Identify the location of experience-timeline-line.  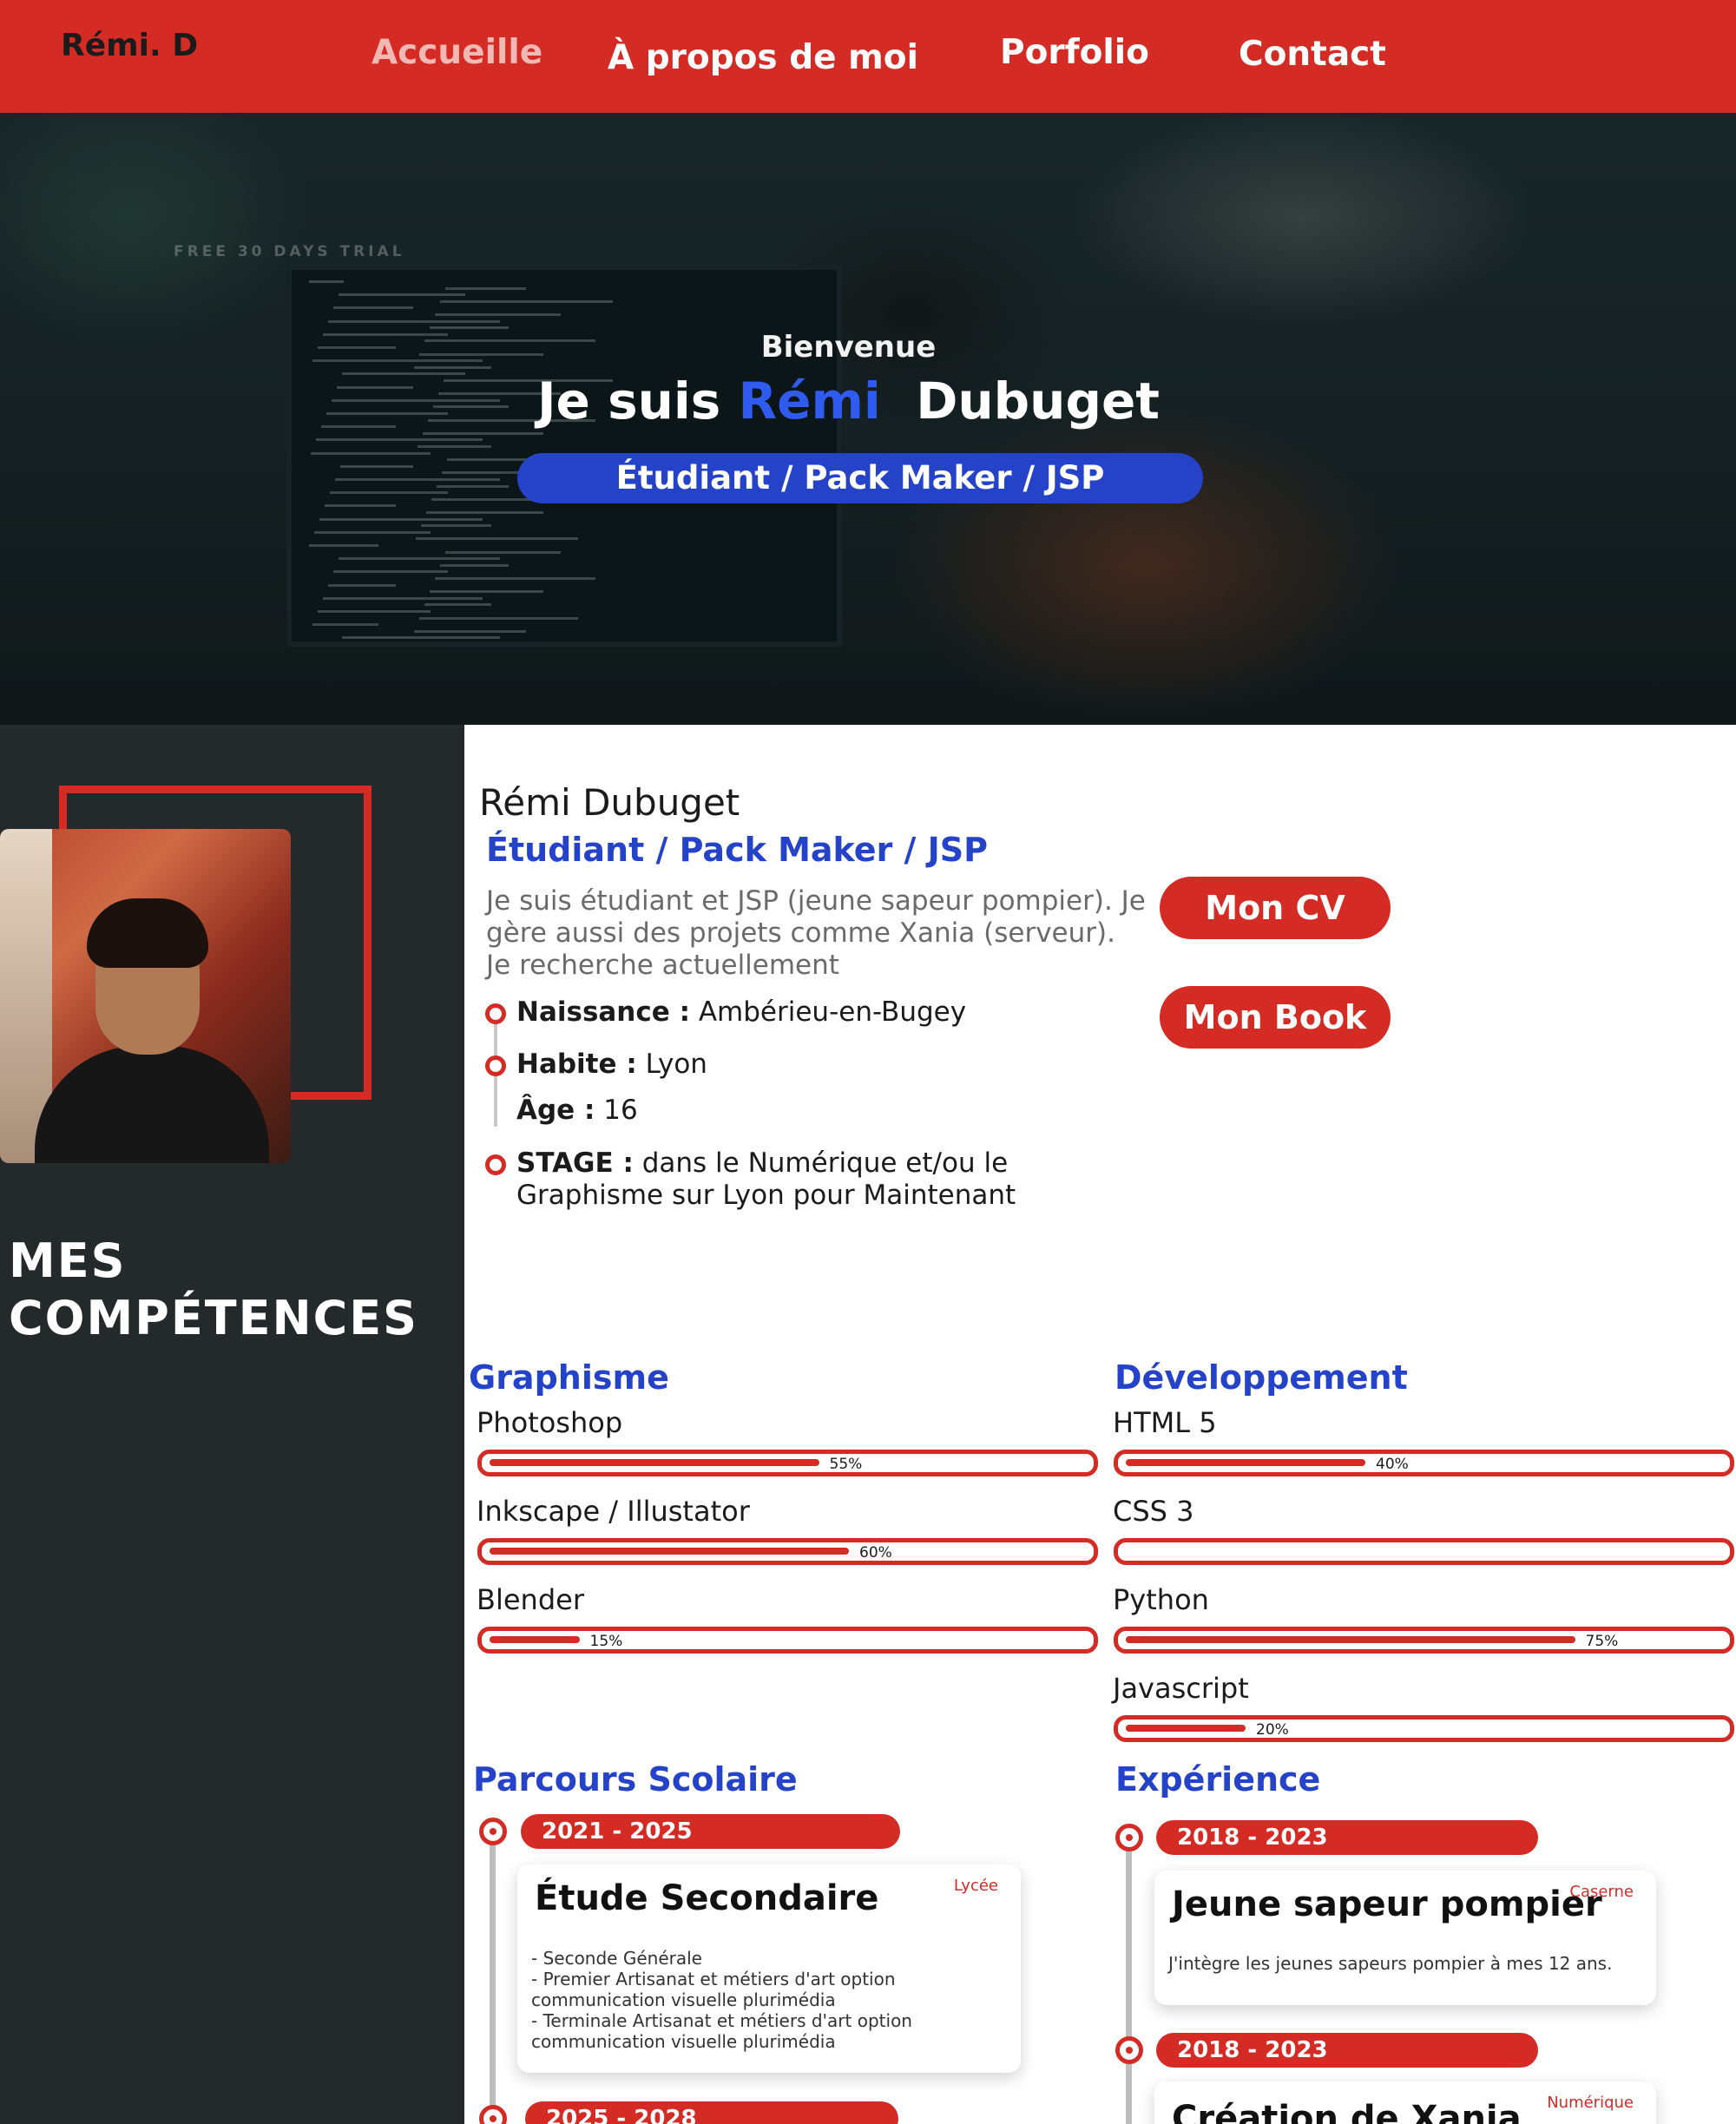
(1129, 1977).